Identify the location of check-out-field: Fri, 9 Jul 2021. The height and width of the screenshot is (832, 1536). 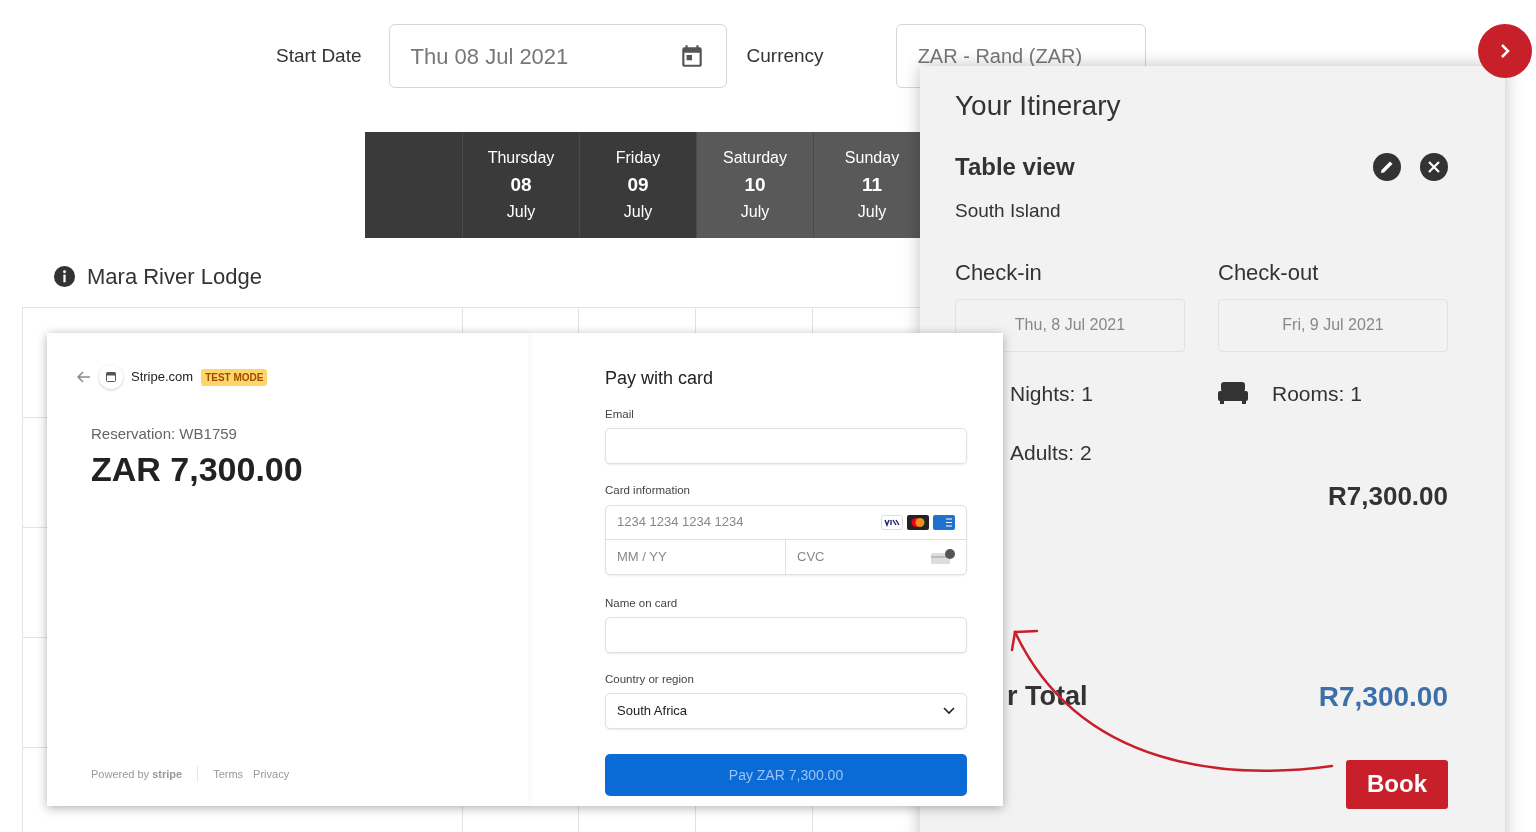
(1333, 325).